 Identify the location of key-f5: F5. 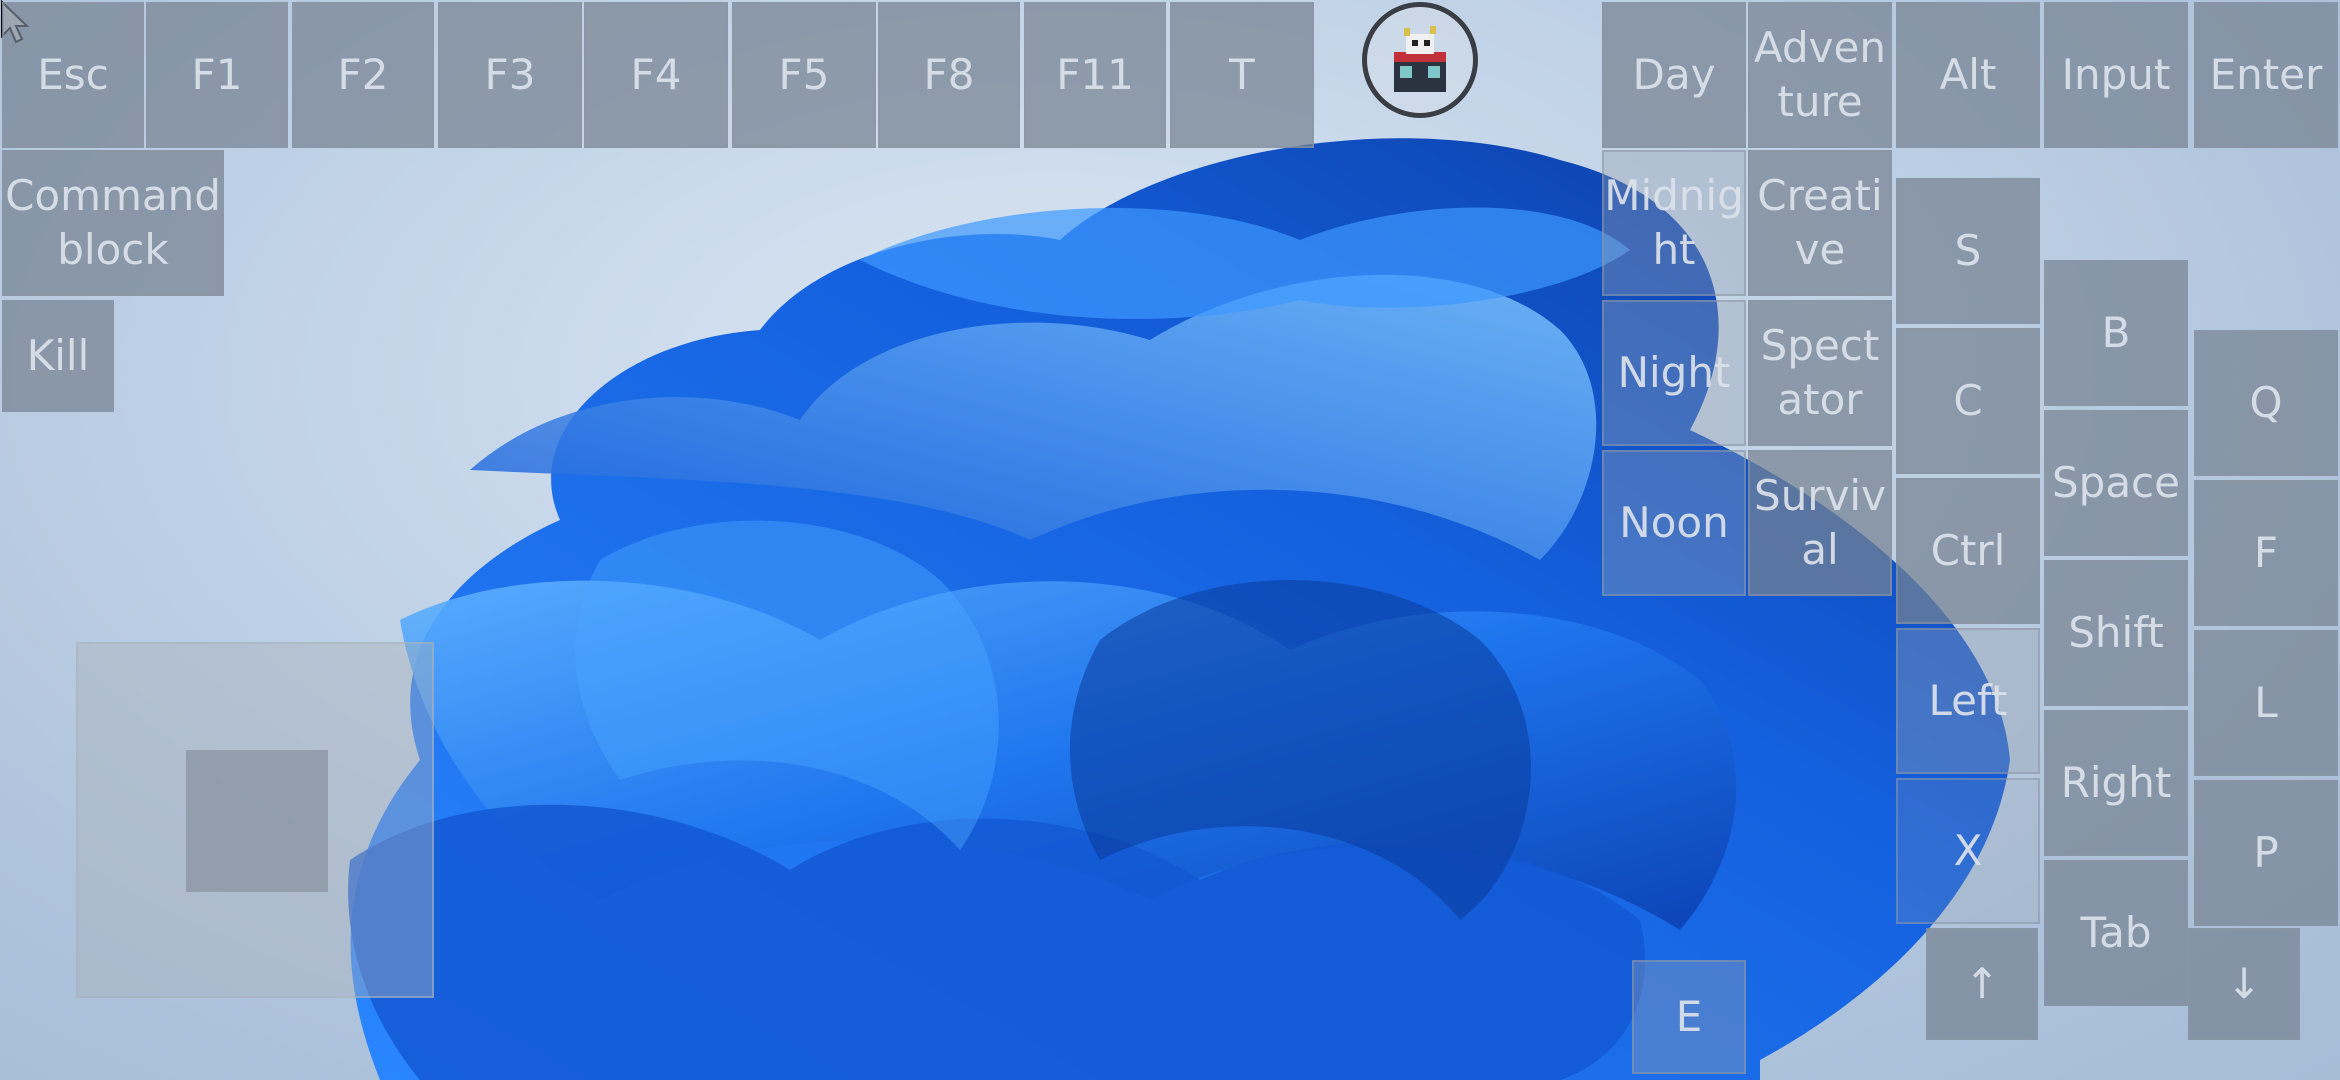
(804, 75).